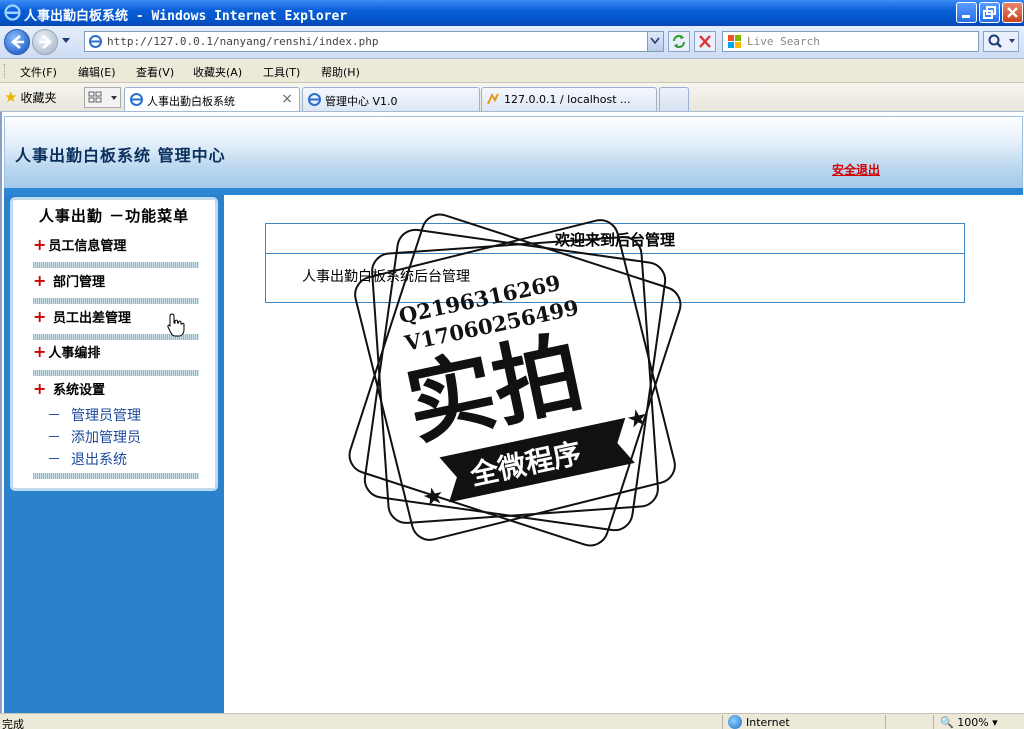 The width and height of the screenshot is (1024, 729). Describe the element at coordinates (66, 41) in the screenshot. I see `history-dropdown-icon` at that location.